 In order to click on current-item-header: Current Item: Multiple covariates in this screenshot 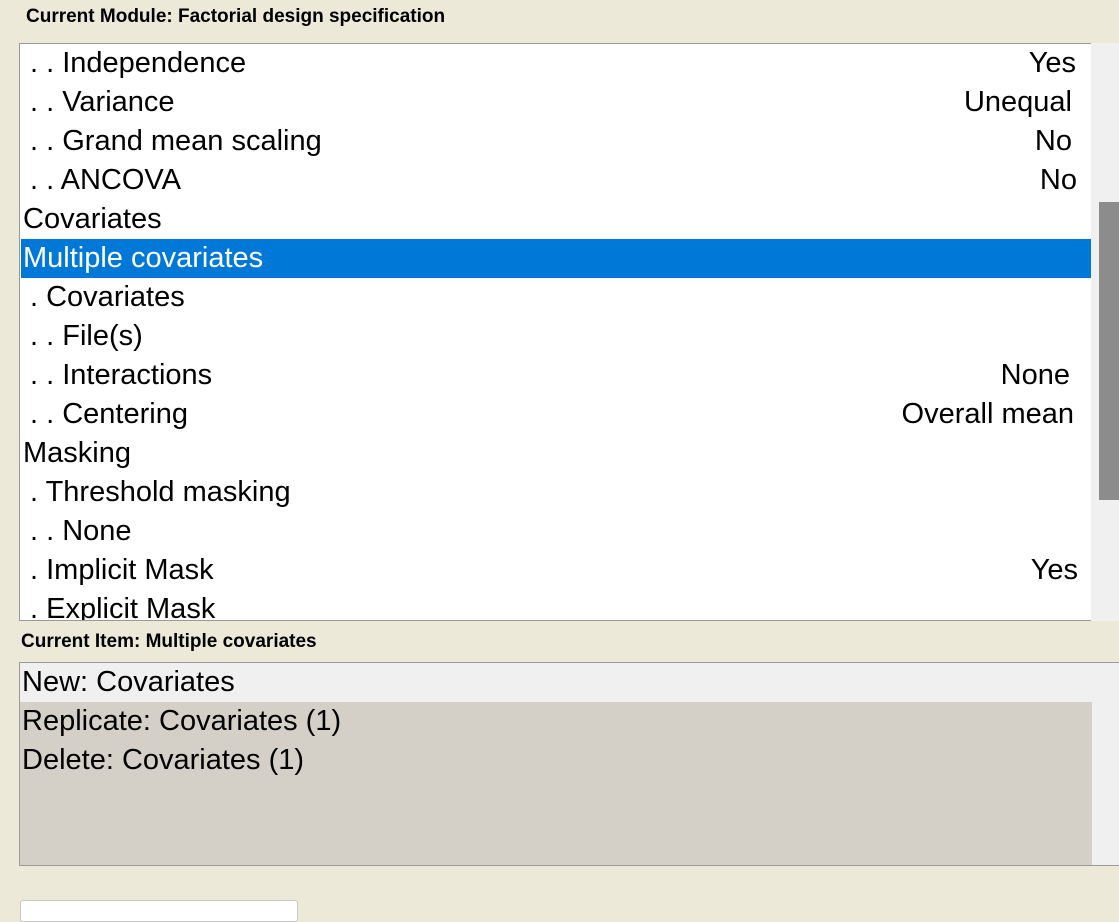, I will do `click(169, 641)`.